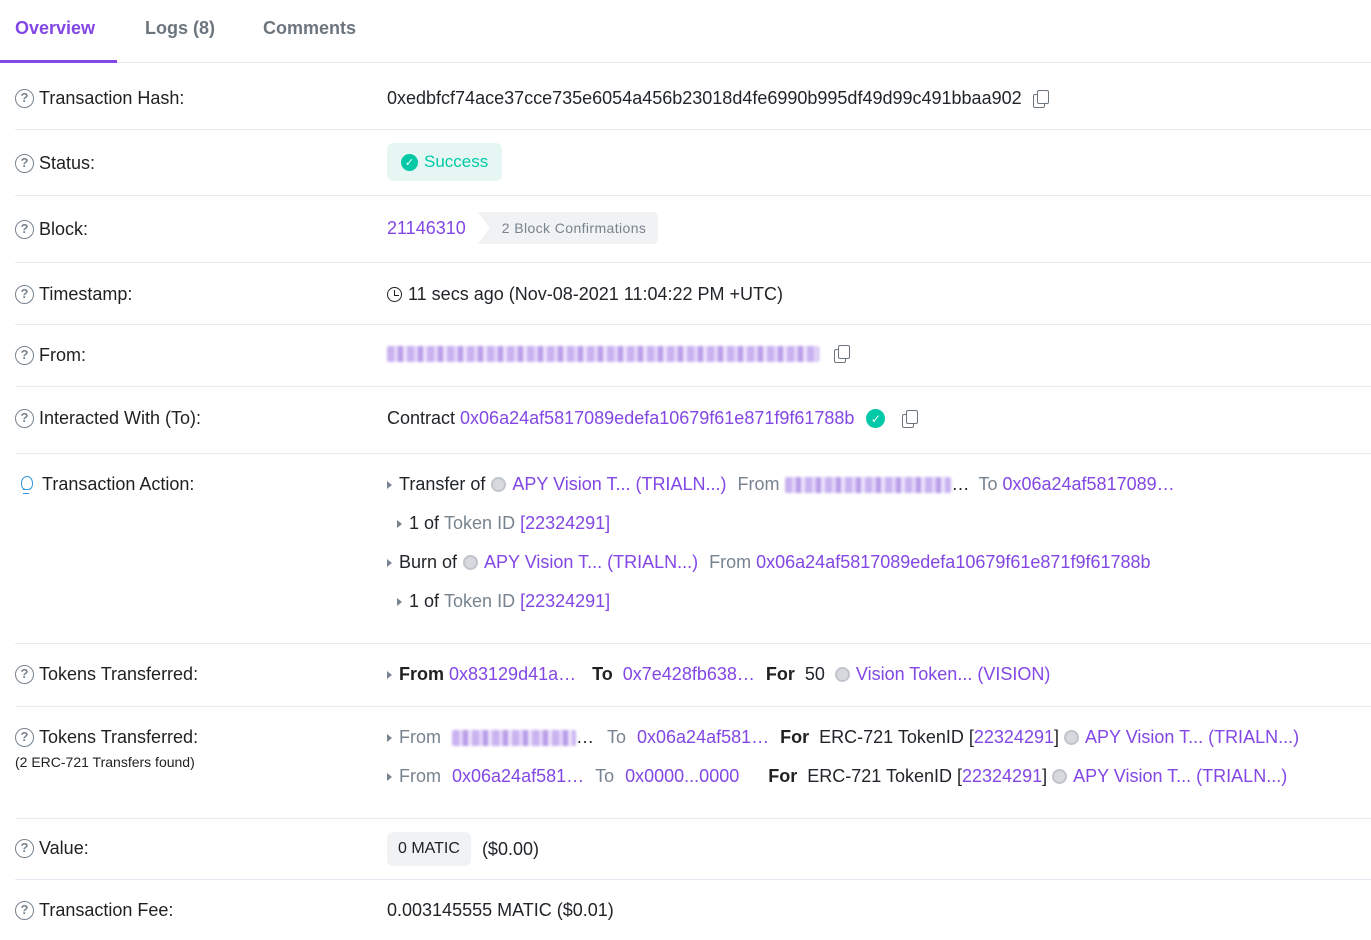 The width and height of the screenshot is (1371, 940). I want to click on erc721-count-note: (2 ERC-721 Transfers found), so click(105, 762).